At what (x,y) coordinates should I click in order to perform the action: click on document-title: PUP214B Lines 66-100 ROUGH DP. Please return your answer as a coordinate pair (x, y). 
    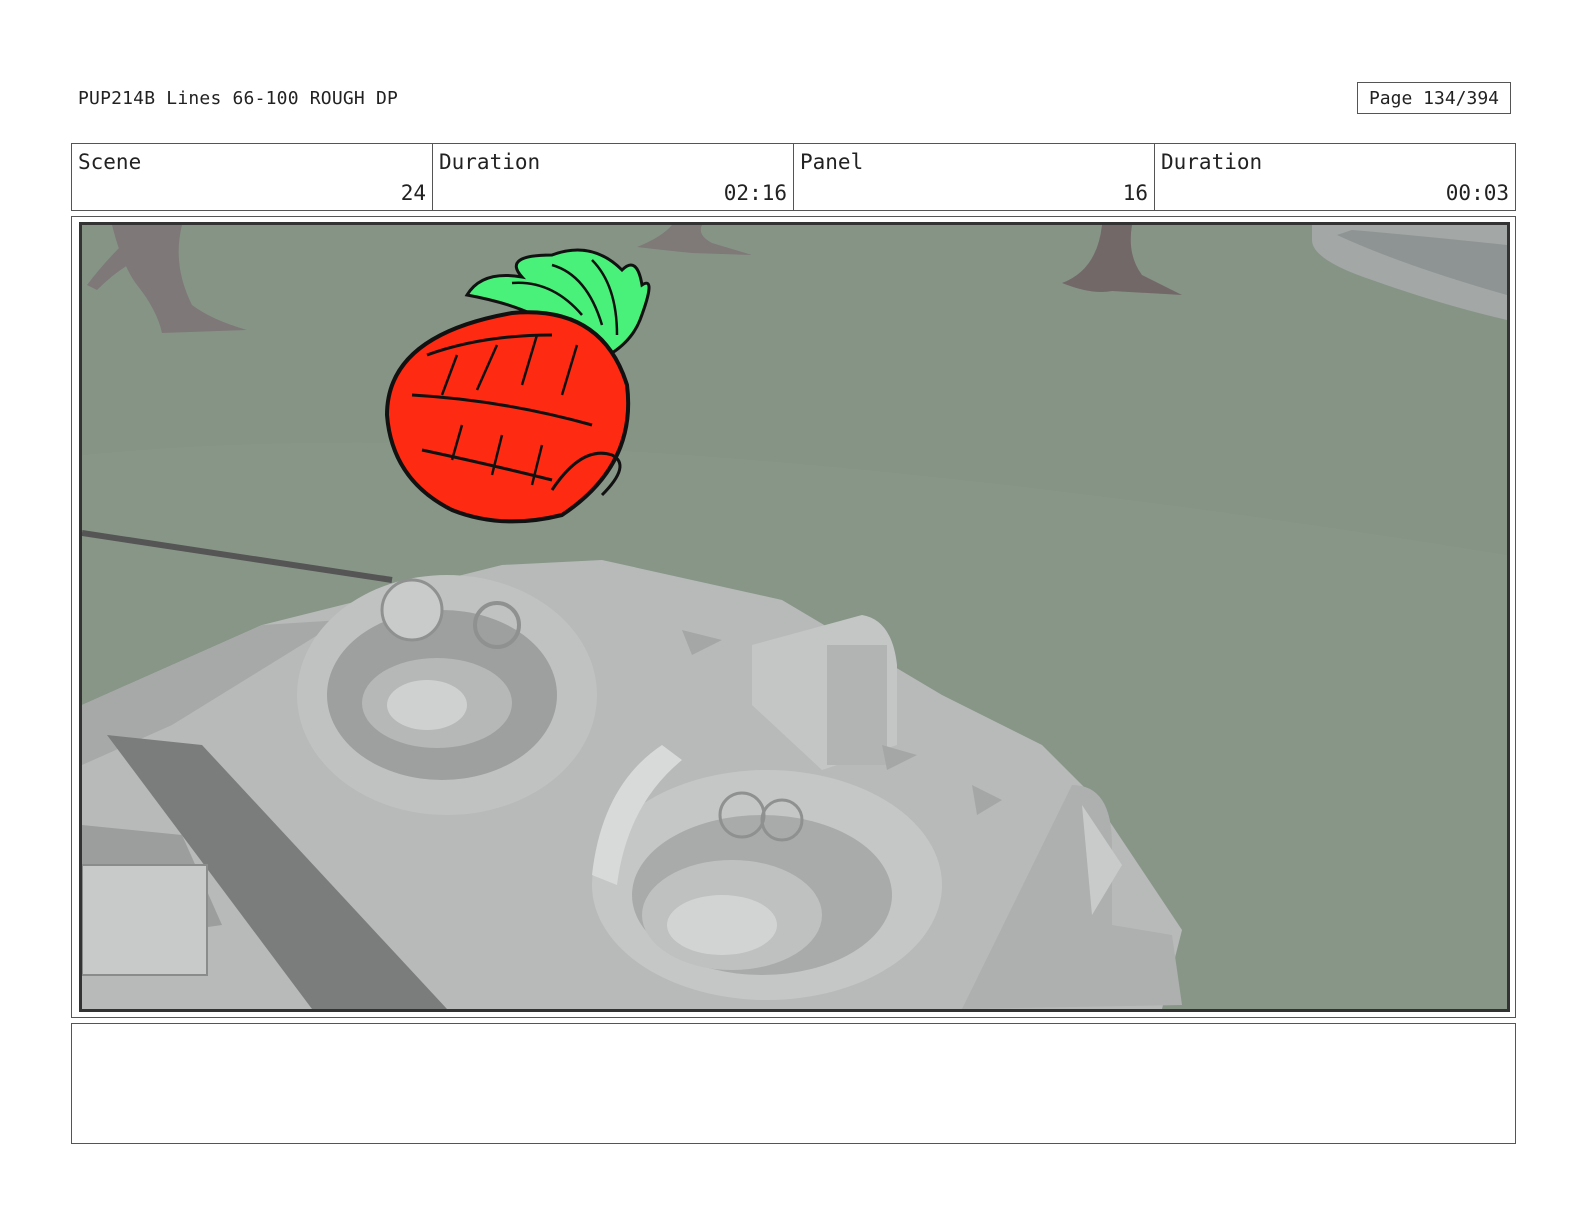
    Looking at the image, I should click on (238, 98).